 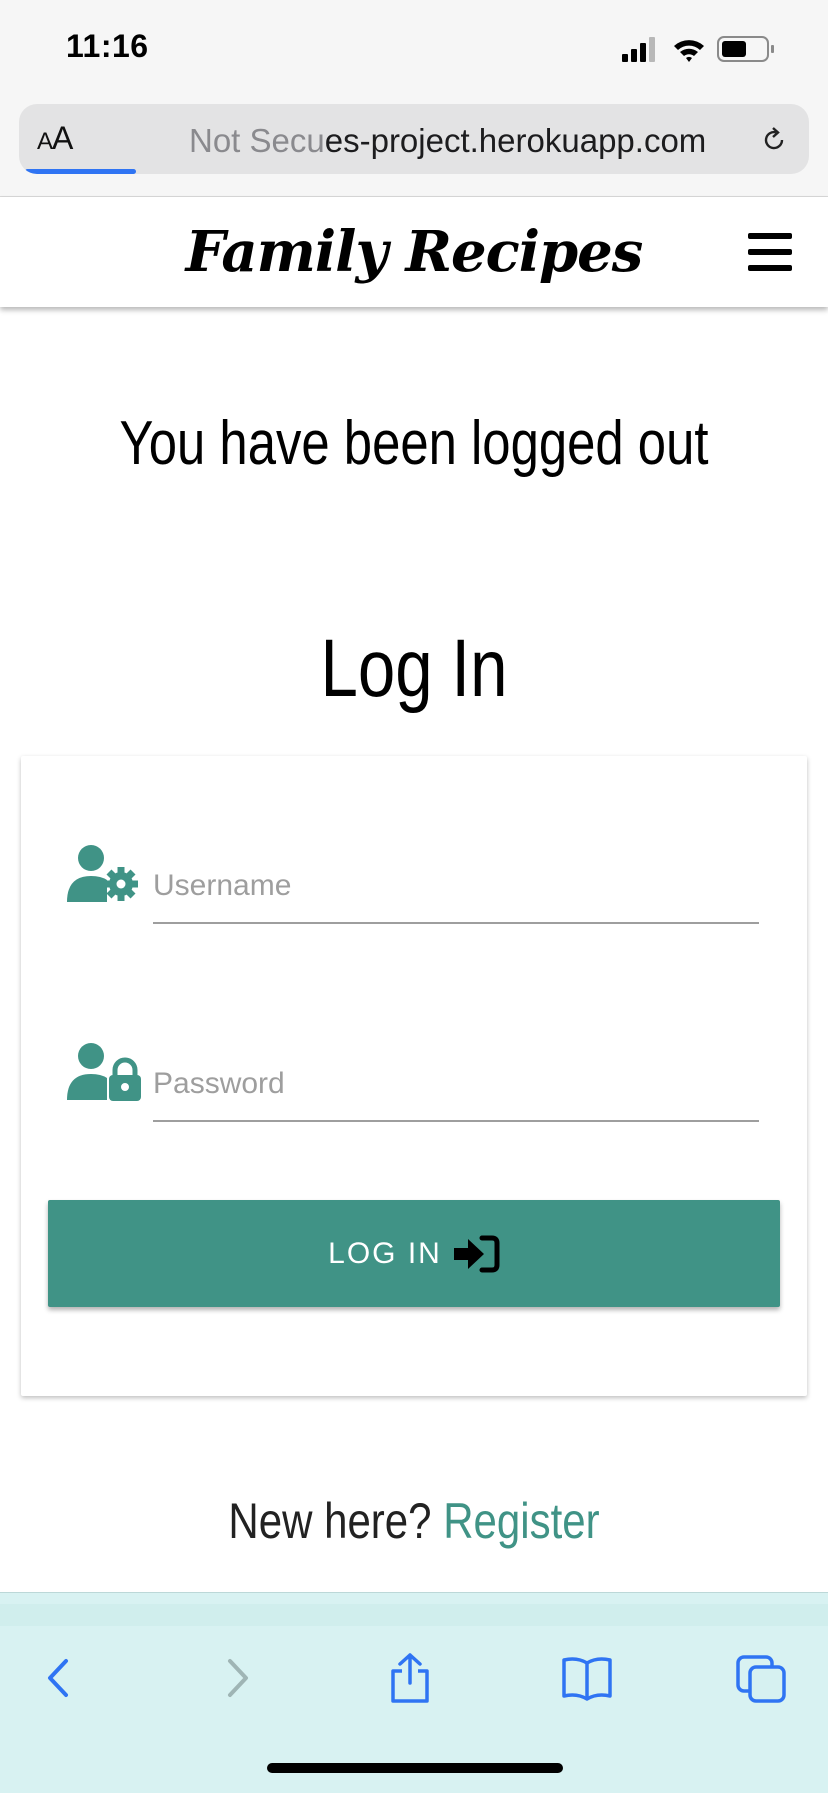 I want to click on hamburger-menu-icon, so click(x=770, y=252).